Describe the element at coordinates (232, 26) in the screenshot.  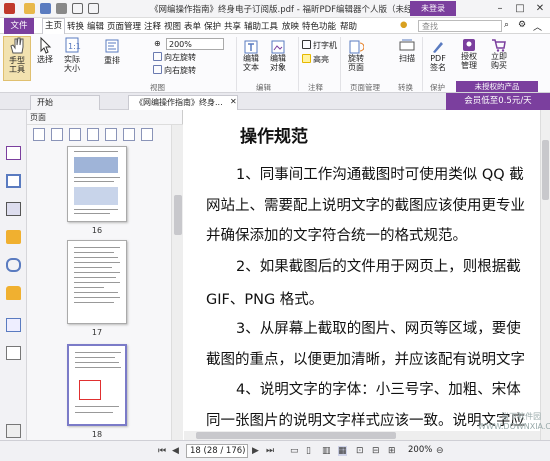
I see `menu-share: 共享` at that location.